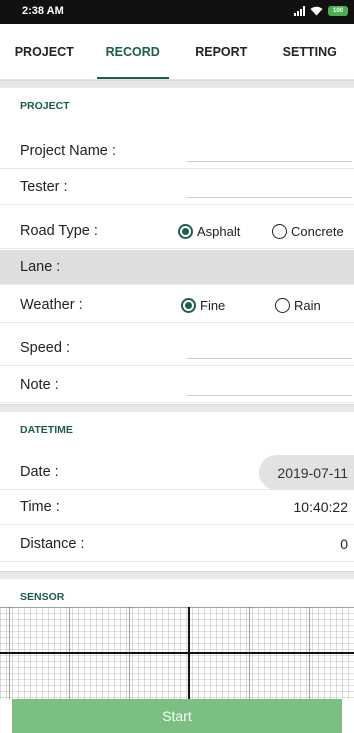 Image resolution: width=354 pixels, height=733 pixels. What do you see at coordinates (68, 151) in the screenshot?
I see `project-name-label: Project Name :` at bounding box center [68, 151].